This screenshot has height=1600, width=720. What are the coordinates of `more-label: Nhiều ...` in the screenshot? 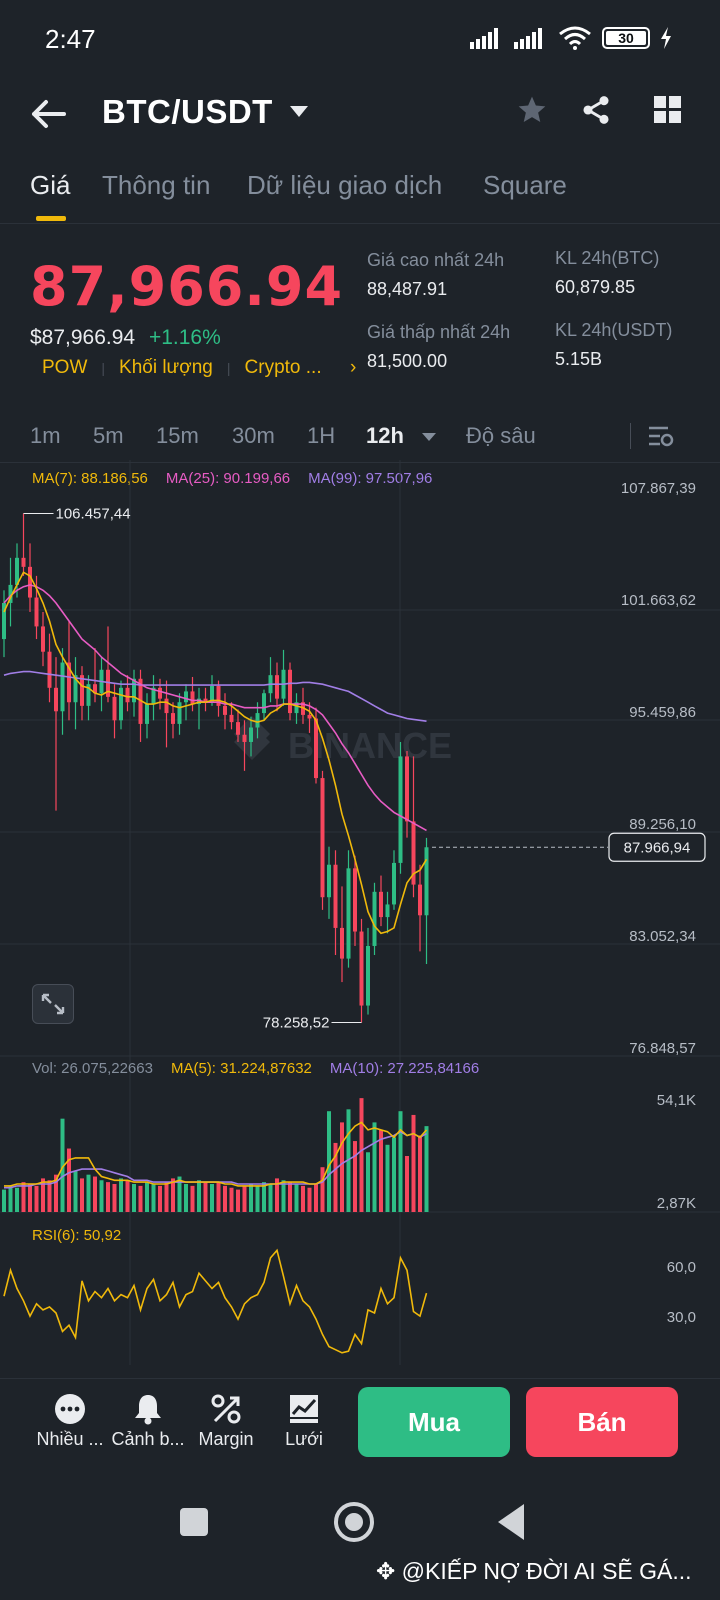 It's located at (70, 1439).